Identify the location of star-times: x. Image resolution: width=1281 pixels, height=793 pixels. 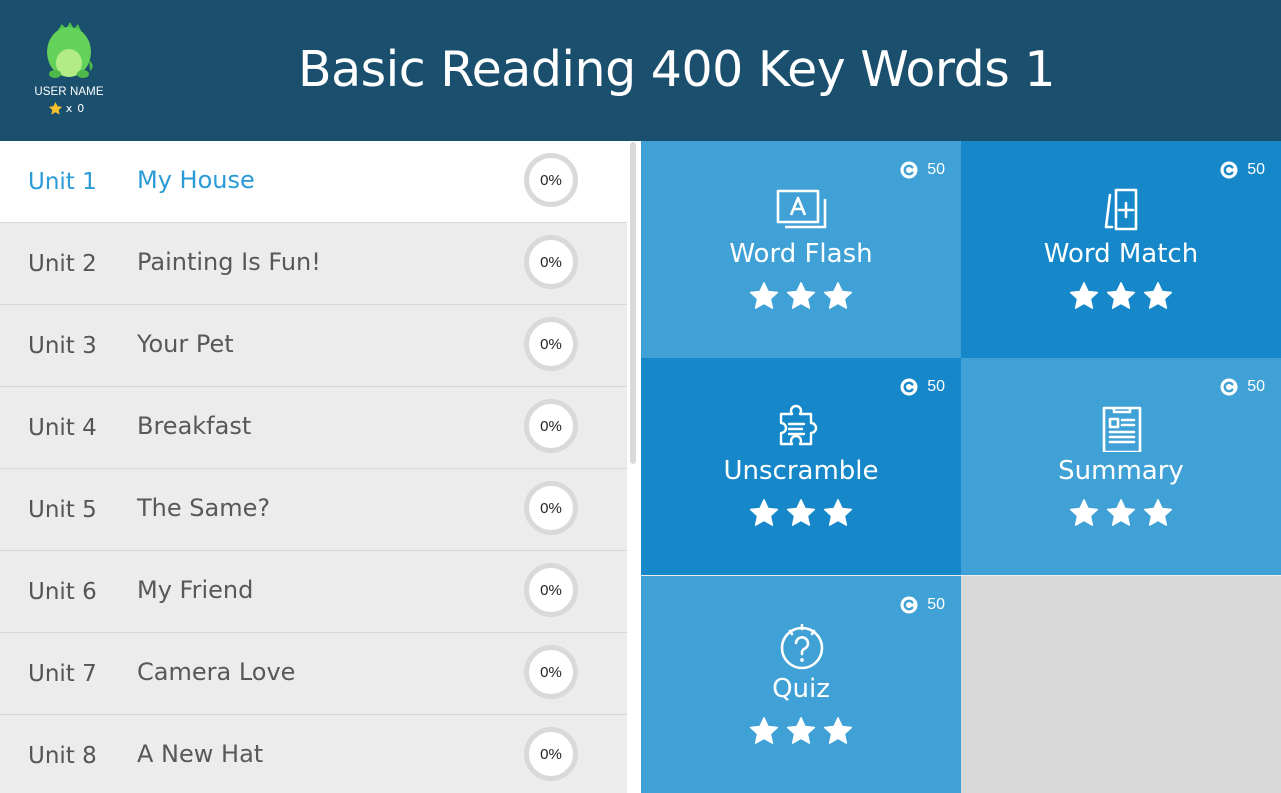
(69, 108).